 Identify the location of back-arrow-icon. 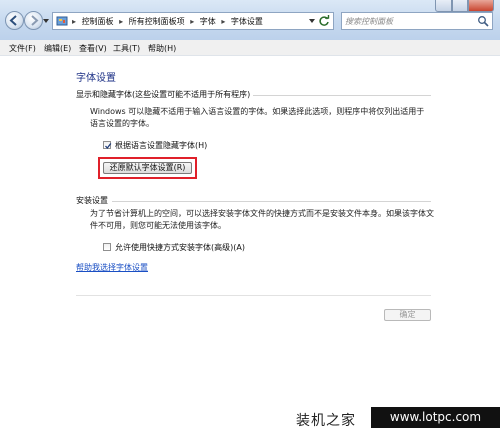
(13, 20).